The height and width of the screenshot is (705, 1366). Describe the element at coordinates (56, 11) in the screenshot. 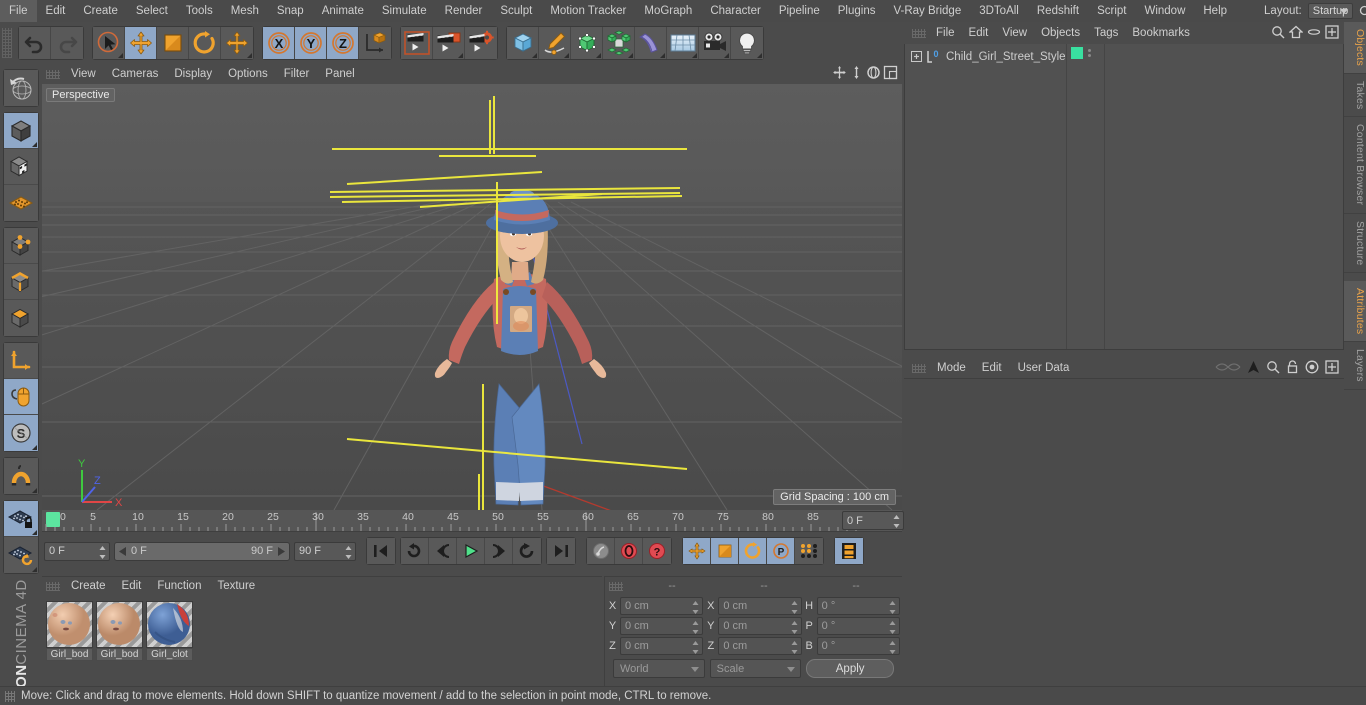

I see `menu-item-edit: Edit` at that location.